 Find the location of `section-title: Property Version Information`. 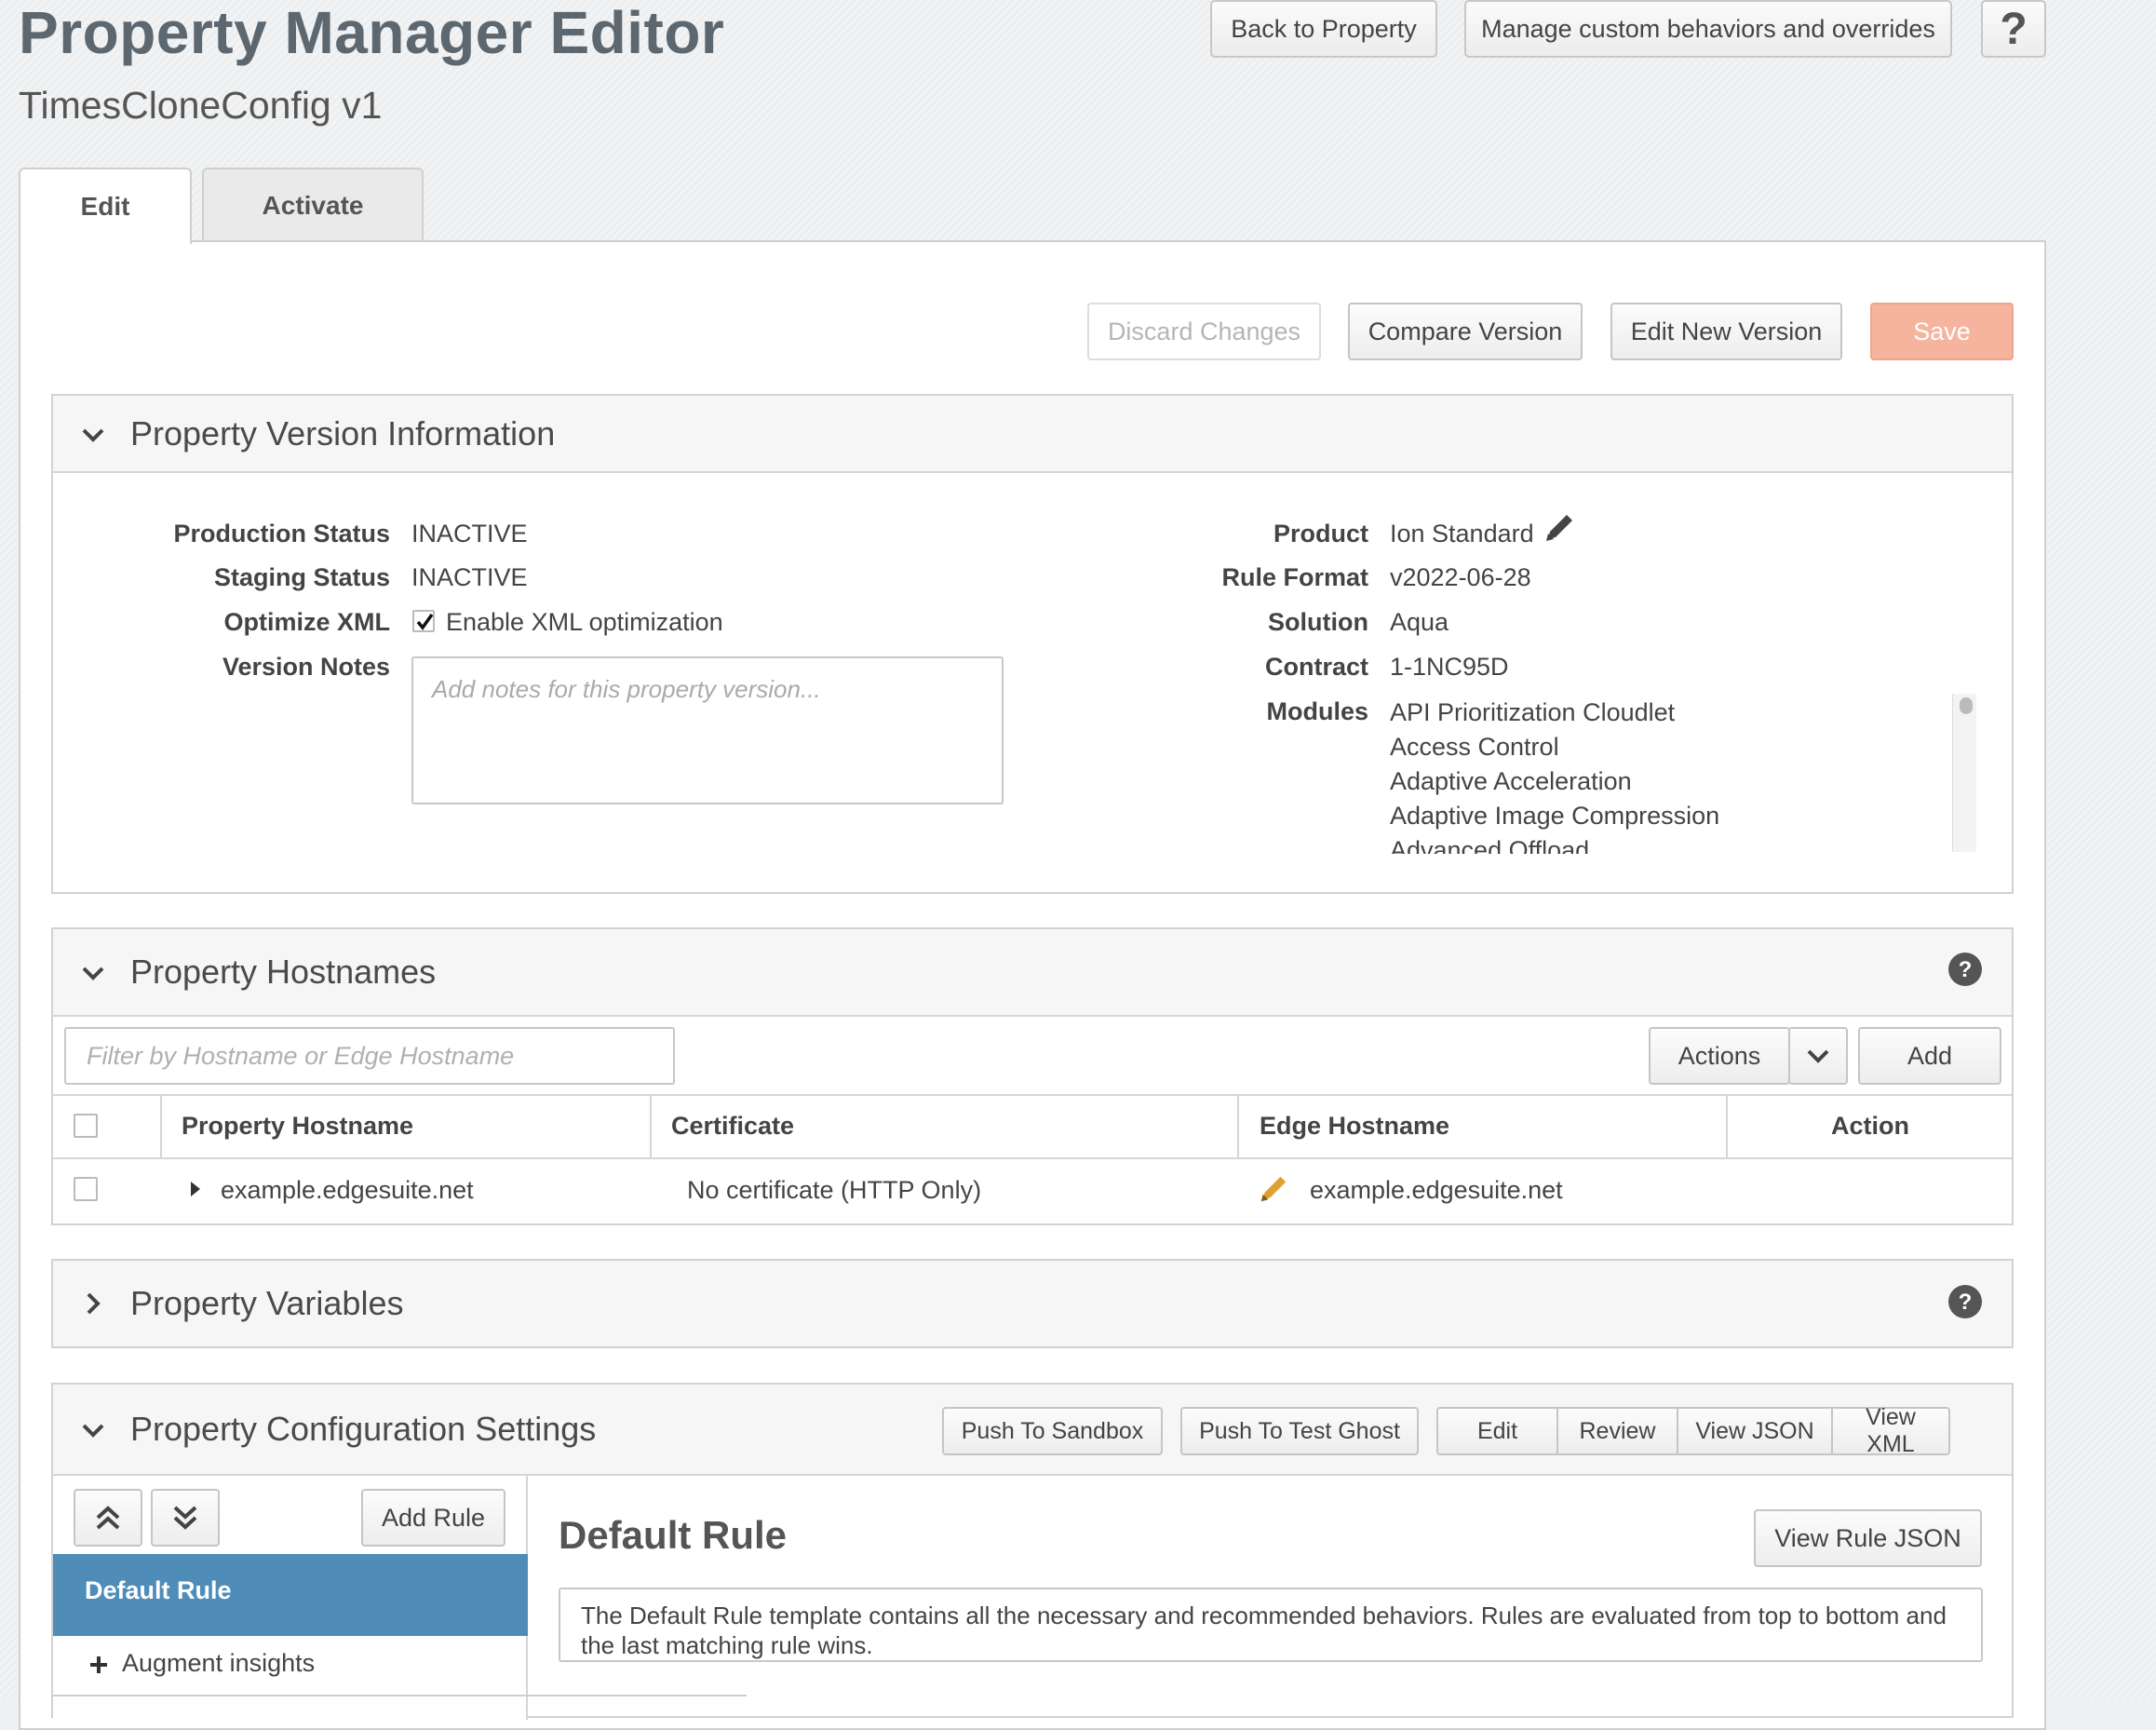

section-title: Property Version Information is located at coordinates (343, 433).